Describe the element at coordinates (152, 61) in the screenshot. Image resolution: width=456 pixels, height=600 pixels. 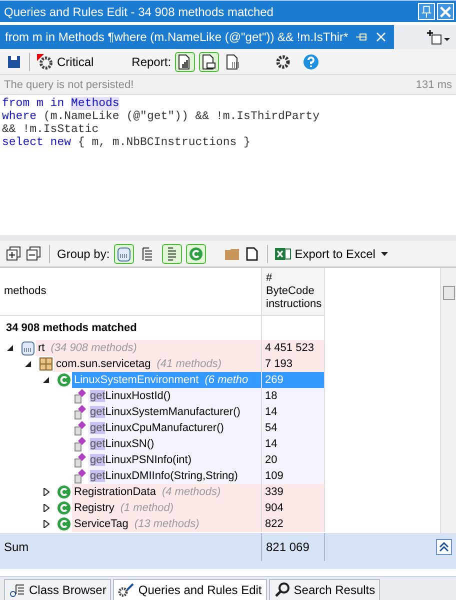
I see `report-label: Report:` at that location.